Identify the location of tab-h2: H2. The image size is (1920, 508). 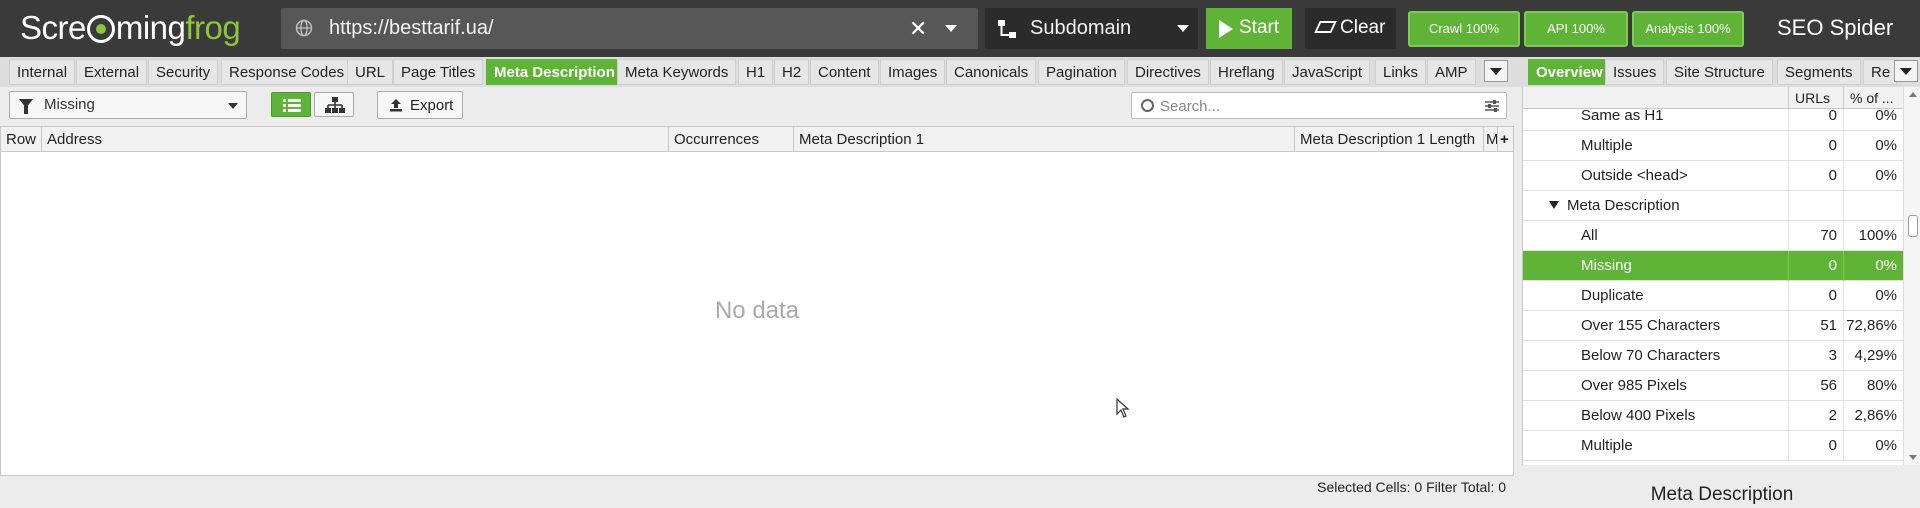
(792, 72).